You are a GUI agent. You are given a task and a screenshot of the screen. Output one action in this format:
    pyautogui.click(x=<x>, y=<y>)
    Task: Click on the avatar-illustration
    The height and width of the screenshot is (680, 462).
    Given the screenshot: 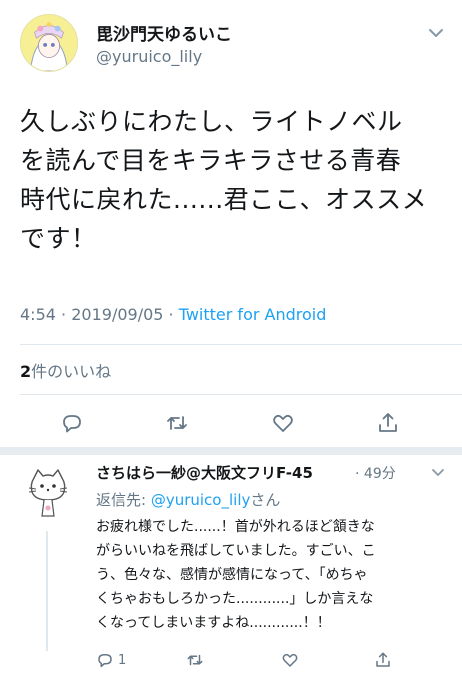 What is the action you would take?
    pyautogui.click(x=49, y=43)
    